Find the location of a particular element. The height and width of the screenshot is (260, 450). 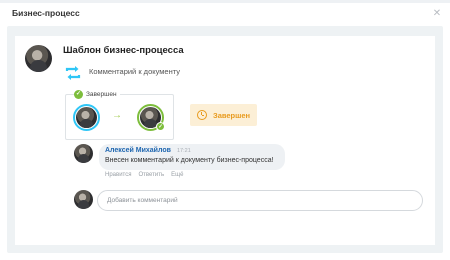

top-edge is located at coordinates (225, 1).